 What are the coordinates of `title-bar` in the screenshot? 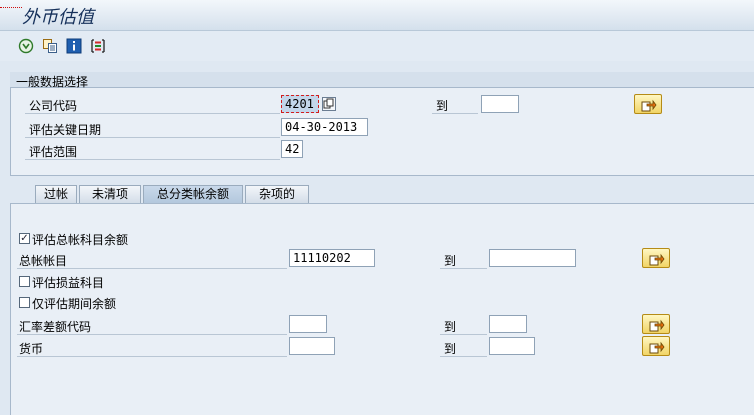 It's located at (377, 15).